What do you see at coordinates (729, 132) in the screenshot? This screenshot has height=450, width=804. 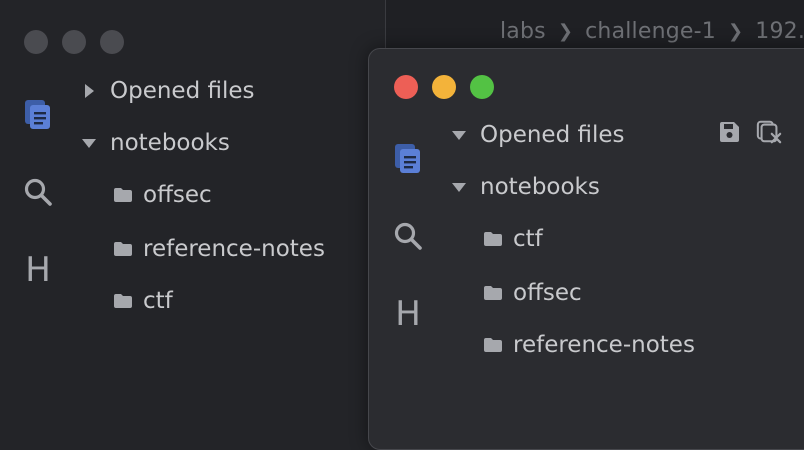 I see `save-icon` at bounding box center [729, 132].